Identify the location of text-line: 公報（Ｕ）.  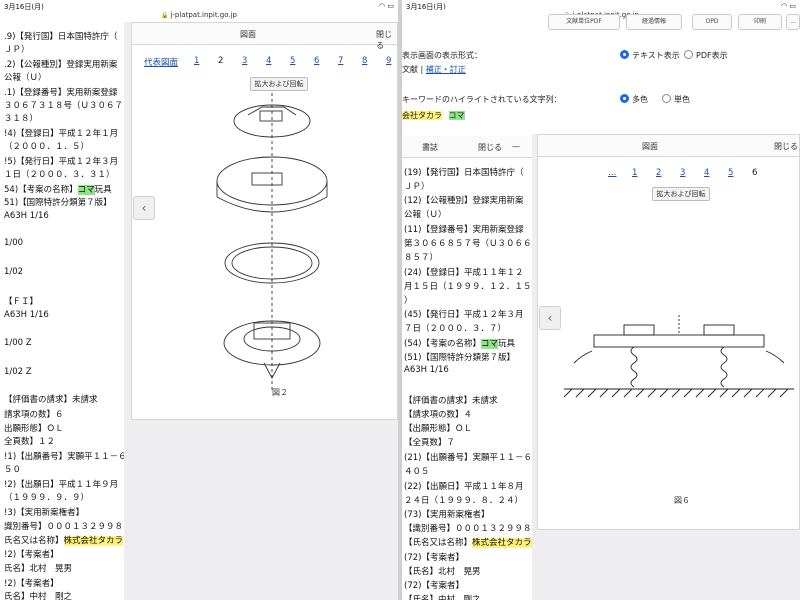
(425, 214).